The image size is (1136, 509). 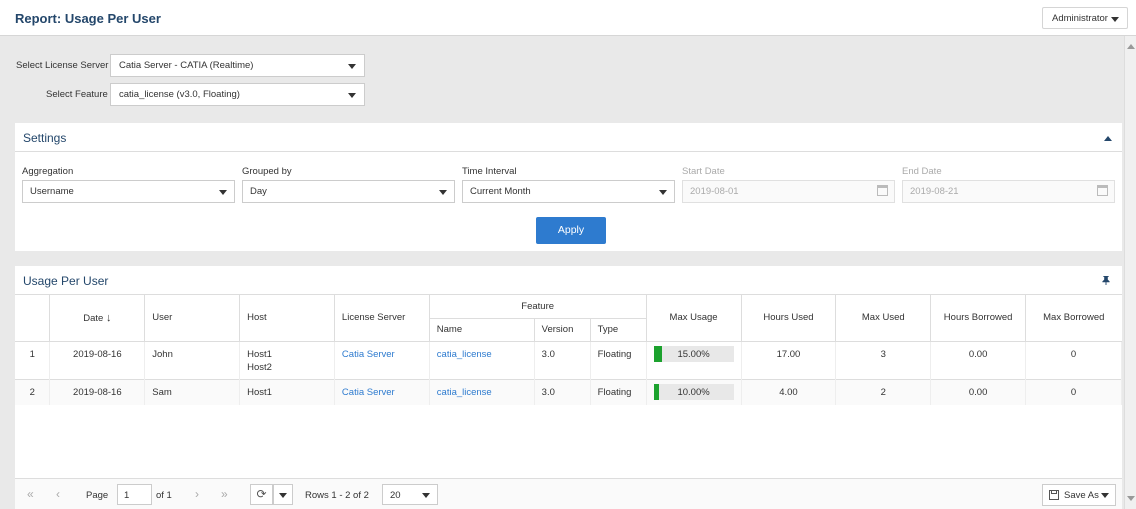 I want to click on feature-header: Feature, so click(x=537, y=307).